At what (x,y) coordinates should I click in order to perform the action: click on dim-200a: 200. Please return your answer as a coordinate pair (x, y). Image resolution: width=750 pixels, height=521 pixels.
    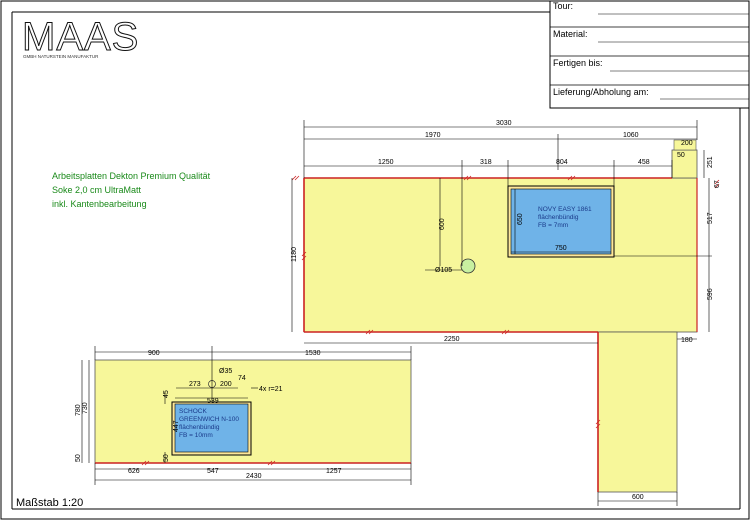
    Looking at the image, I should click on (687, 143).